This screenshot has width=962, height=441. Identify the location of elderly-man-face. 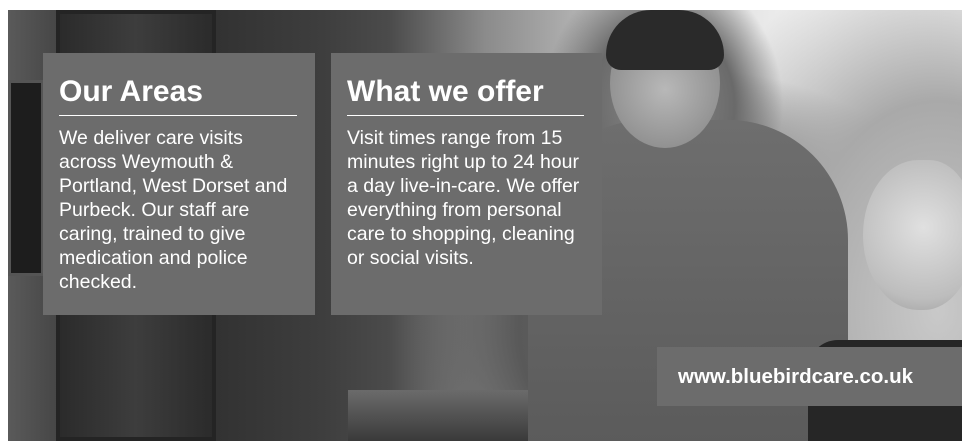
(912, 235).